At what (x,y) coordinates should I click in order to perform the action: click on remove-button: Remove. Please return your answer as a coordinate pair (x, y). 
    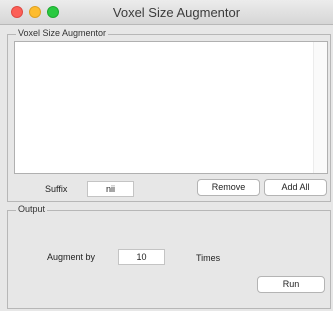
    Looking at the image, I should click on (228, 187).